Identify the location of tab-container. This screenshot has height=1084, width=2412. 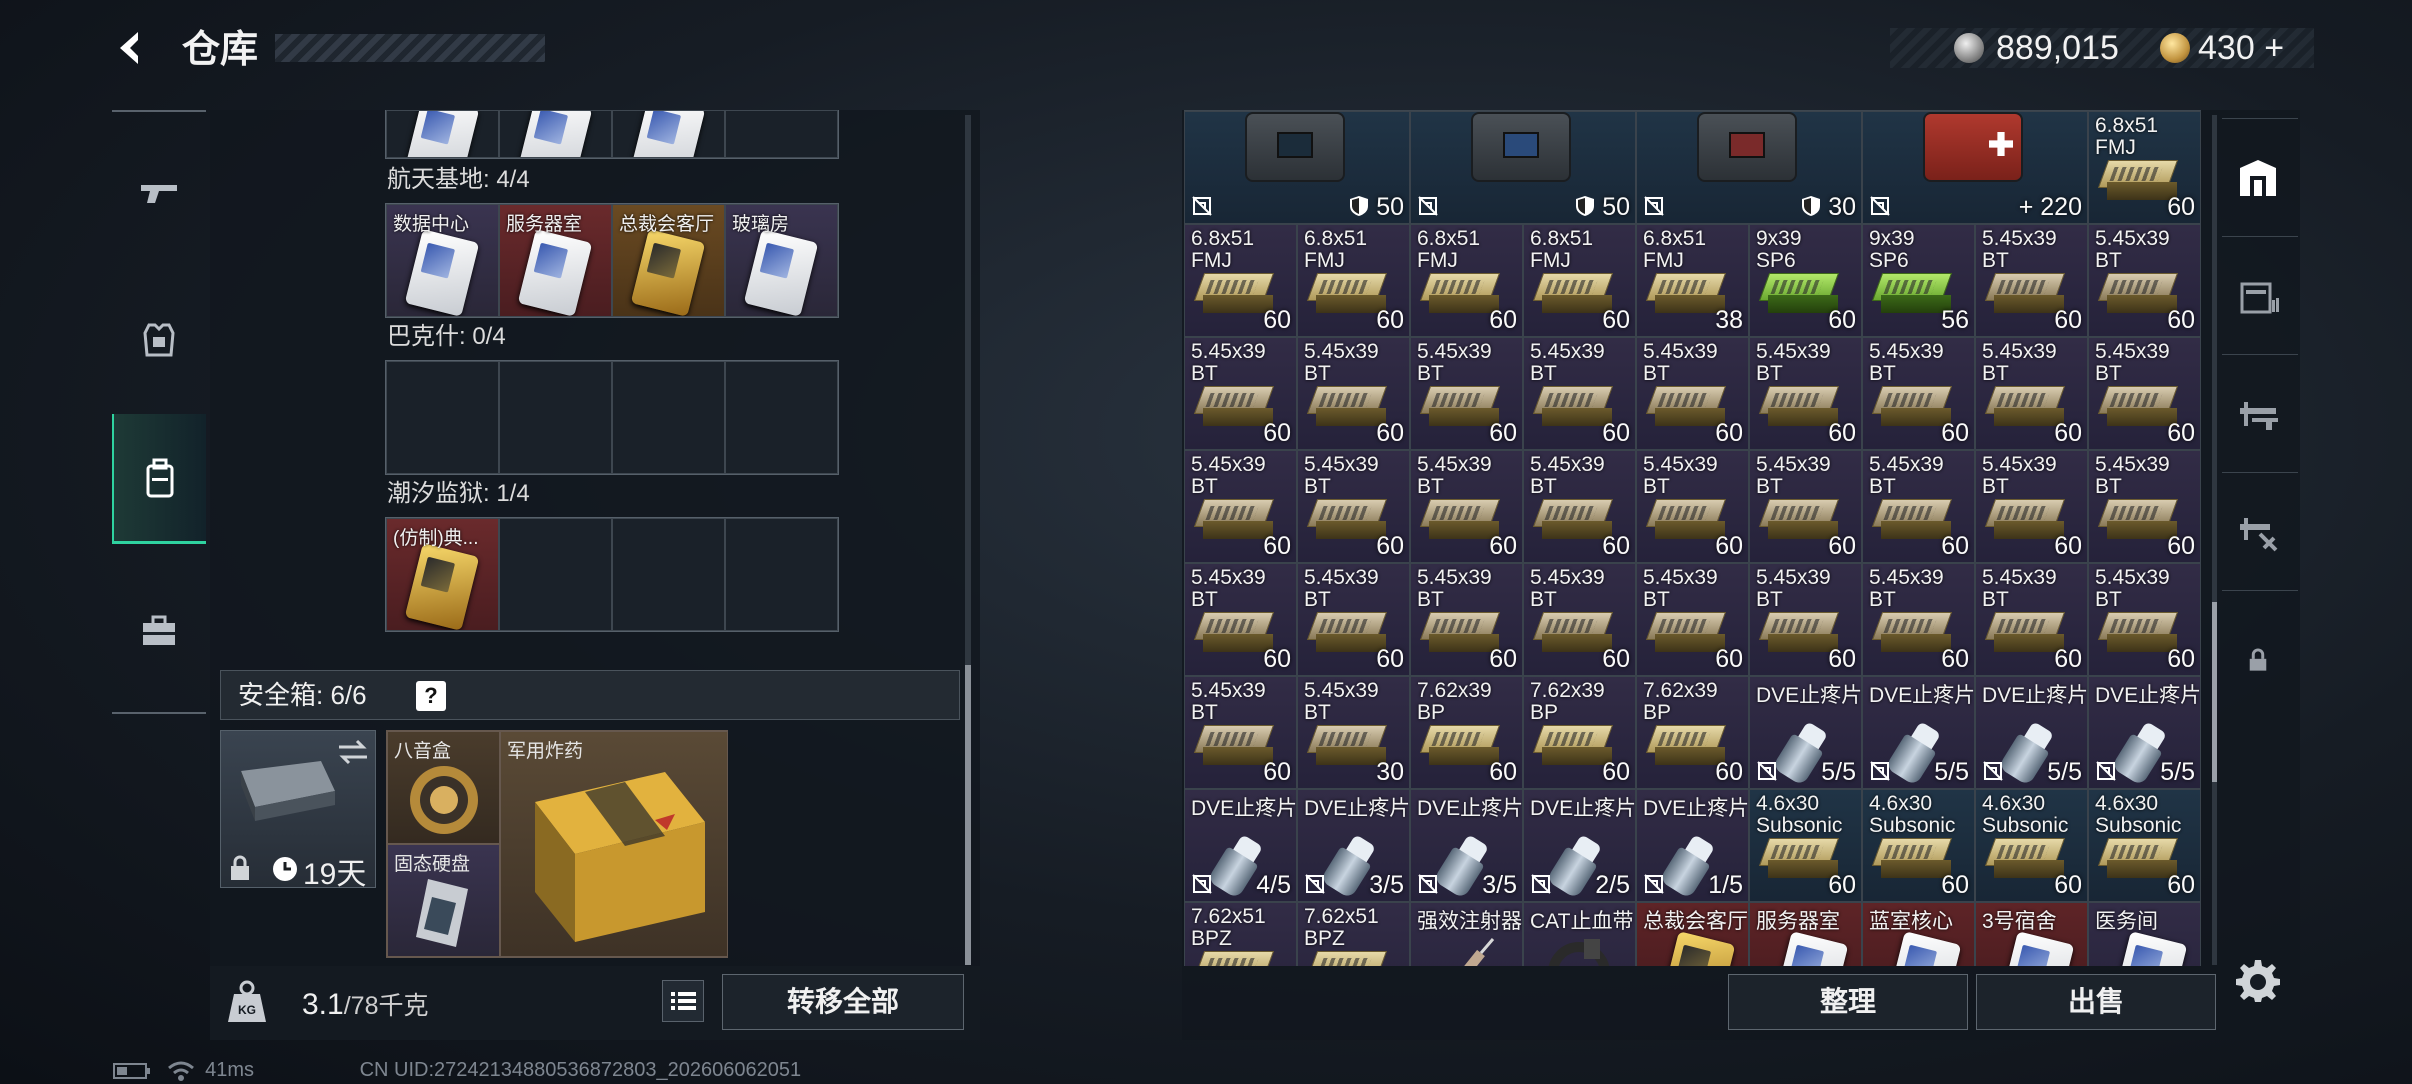
(2258, 178).